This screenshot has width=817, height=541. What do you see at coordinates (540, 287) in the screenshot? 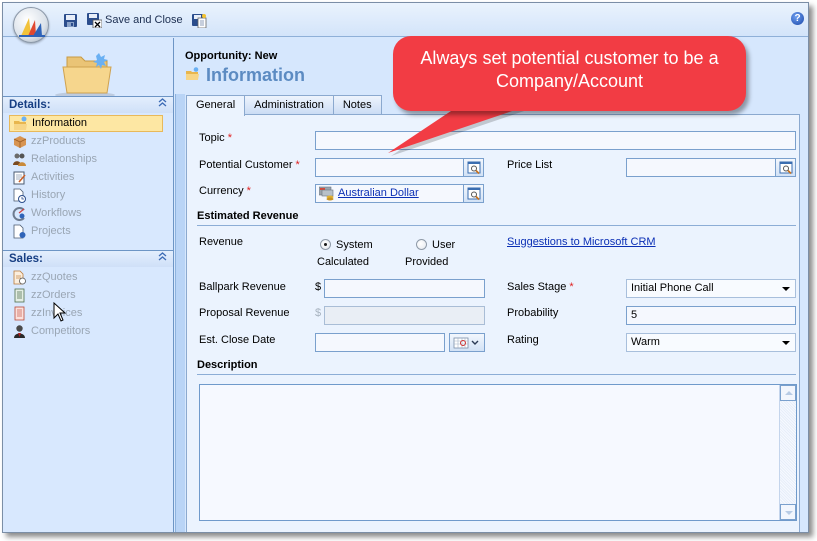
I see `sales-stage-label: Sales Stage *` at bounding box center [540, 287].